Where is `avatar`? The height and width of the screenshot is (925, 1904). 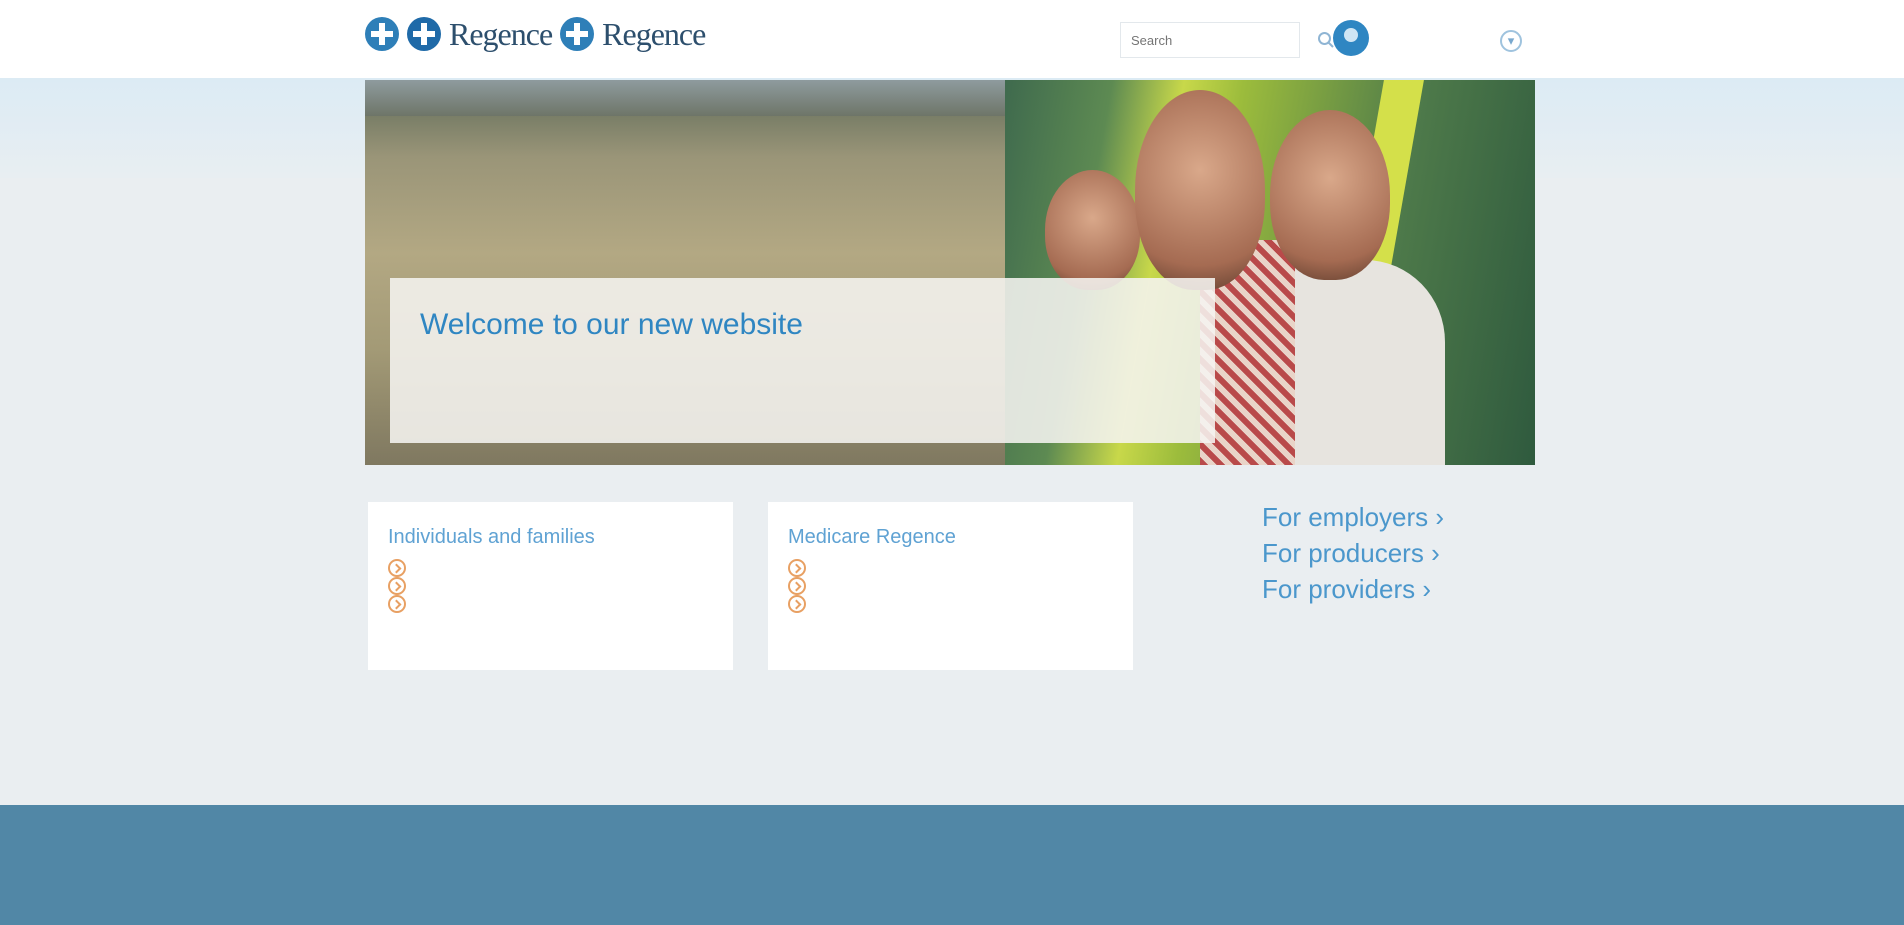
avatar is located at coordinates (1351, 38).